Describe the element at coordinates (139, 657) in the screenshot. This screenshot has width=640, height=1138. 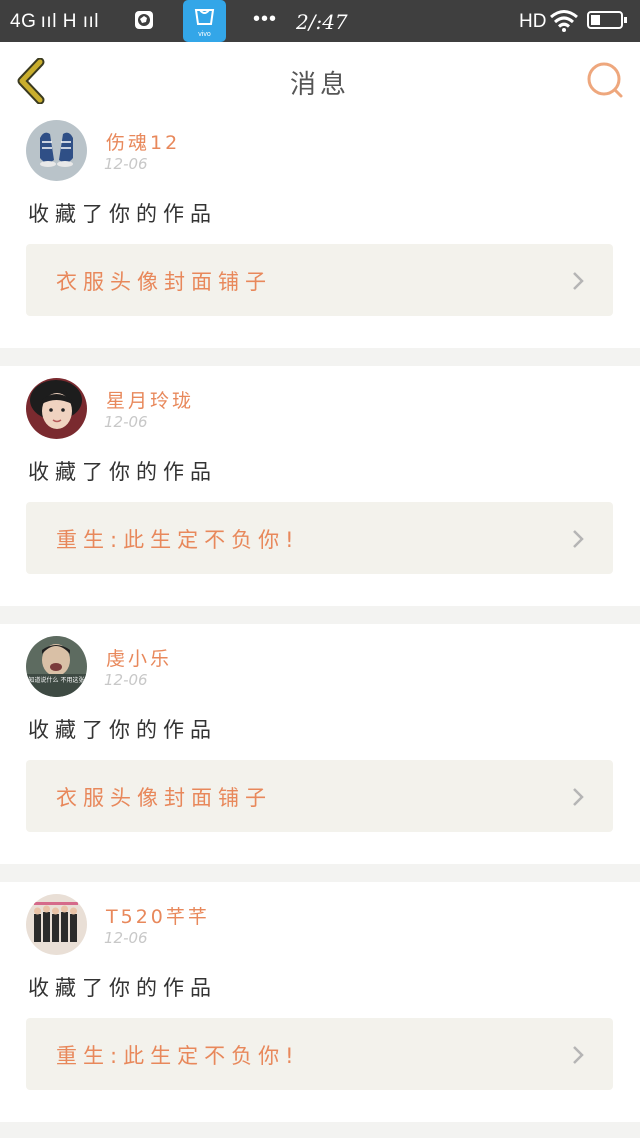
I see `username: 虔小乐` at that location.